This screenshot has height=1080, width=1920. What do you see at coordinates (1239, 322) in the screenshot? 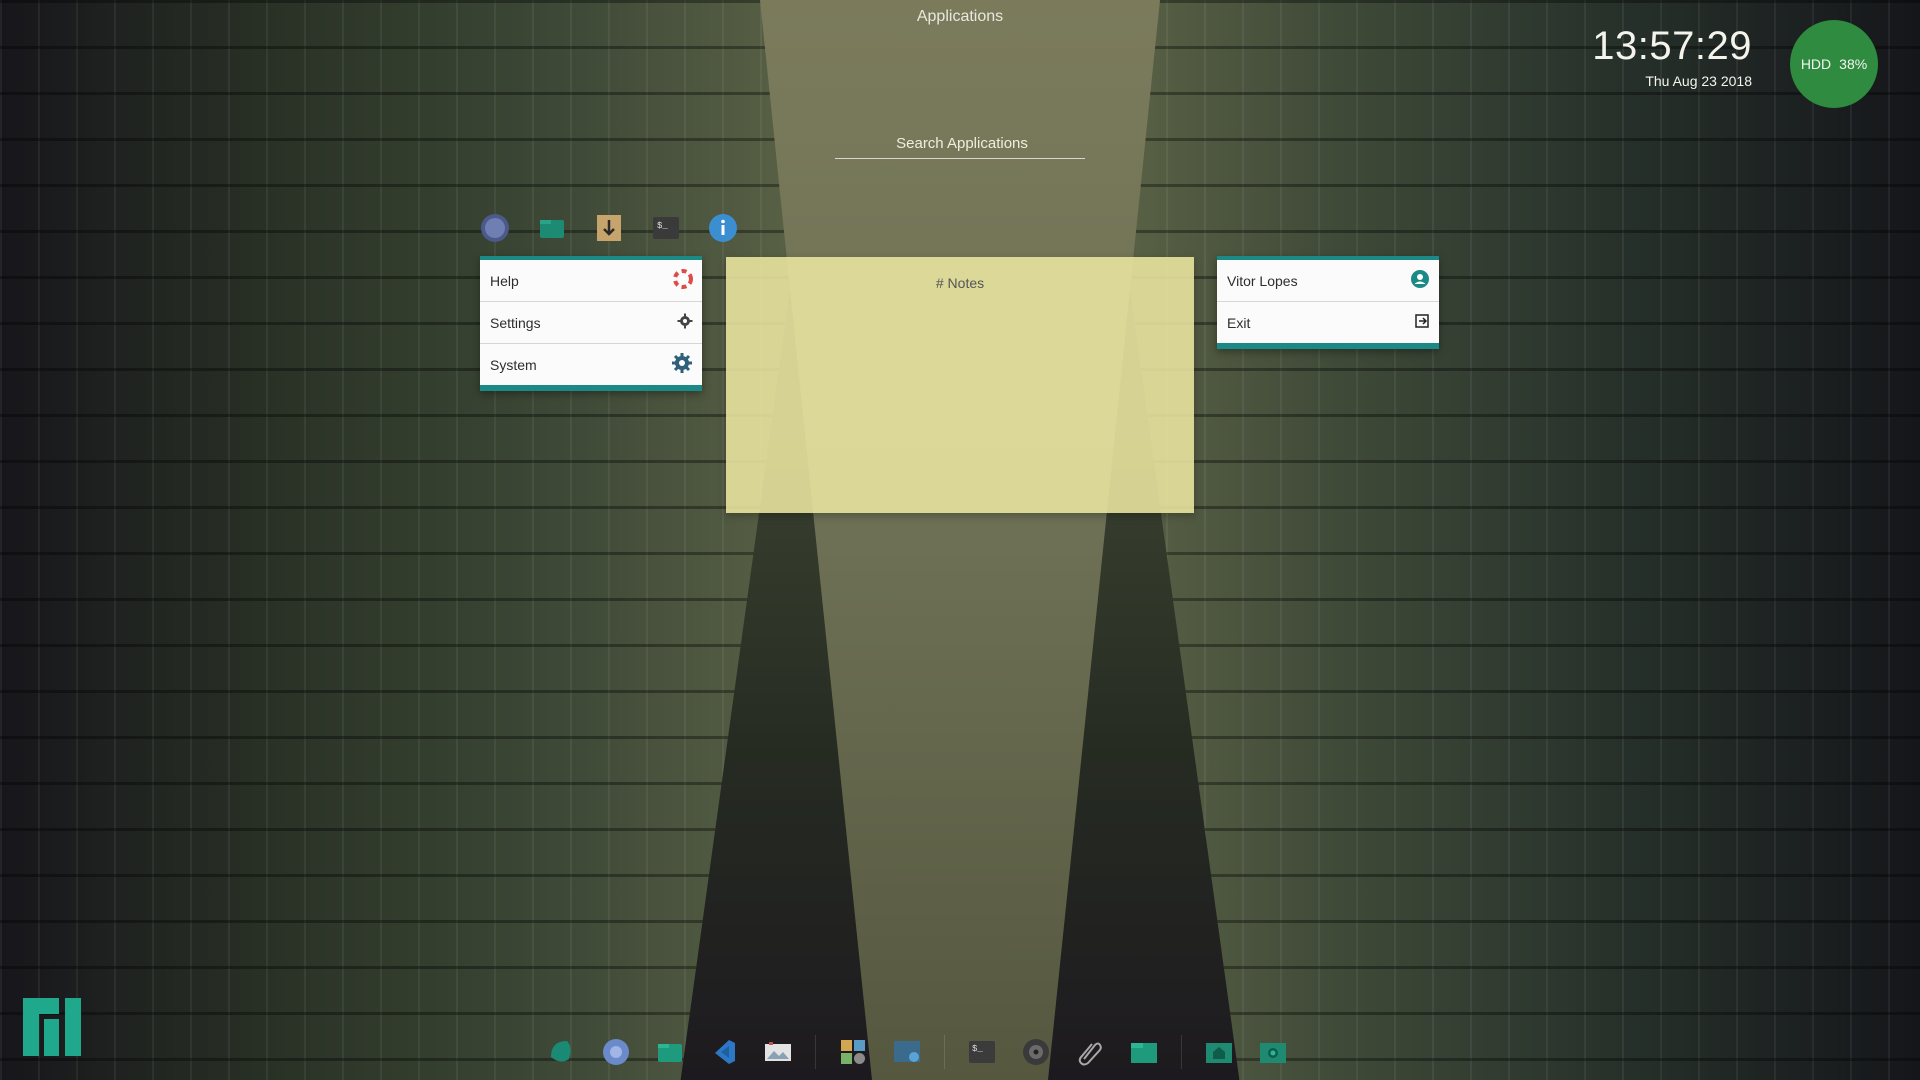
I see `menu-item-label: Exit` at bounding box center [1239, 322].